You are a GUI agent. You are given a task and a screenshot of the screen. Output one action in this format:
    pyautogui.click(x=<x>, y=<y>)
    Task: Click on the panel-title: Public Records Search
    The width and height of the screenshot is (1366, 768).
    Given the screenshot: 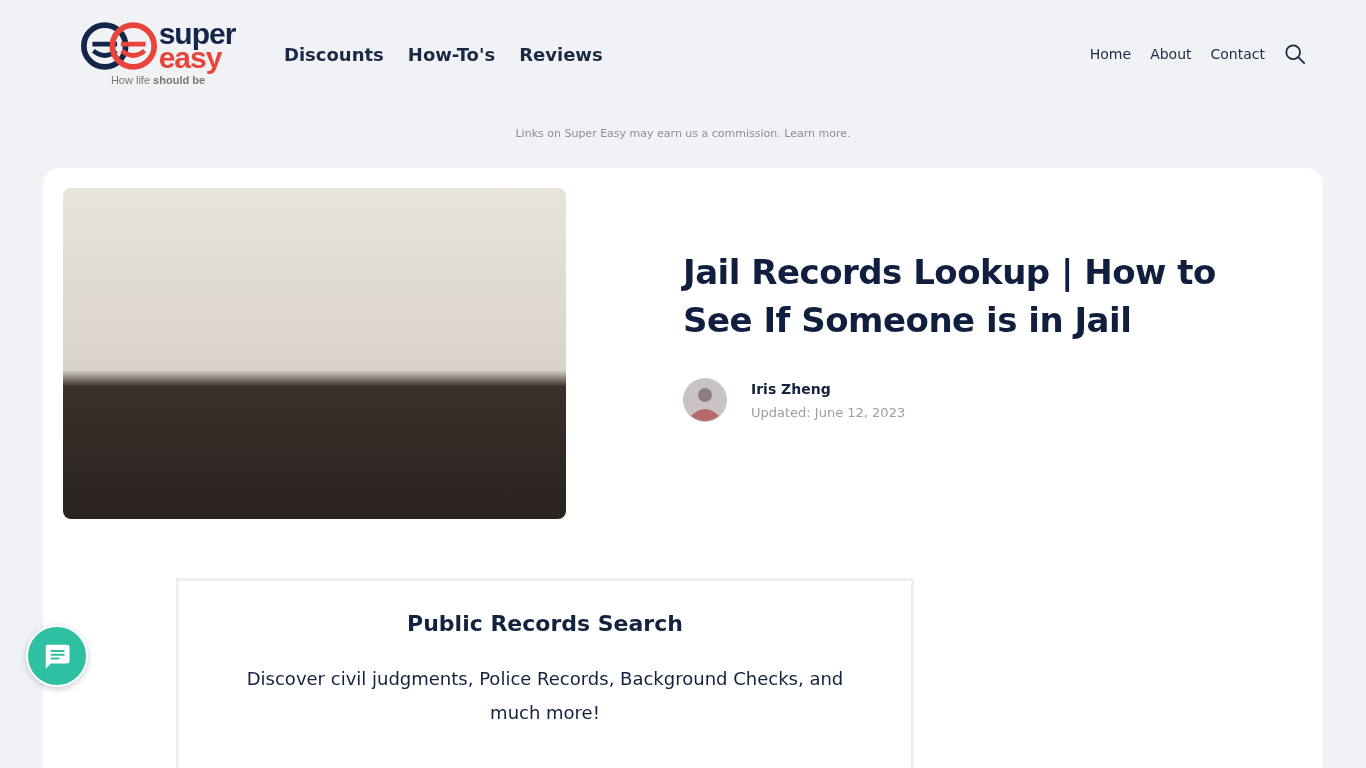 What is the action you would take?
    pyautogui.click(x=545, y=623)
    